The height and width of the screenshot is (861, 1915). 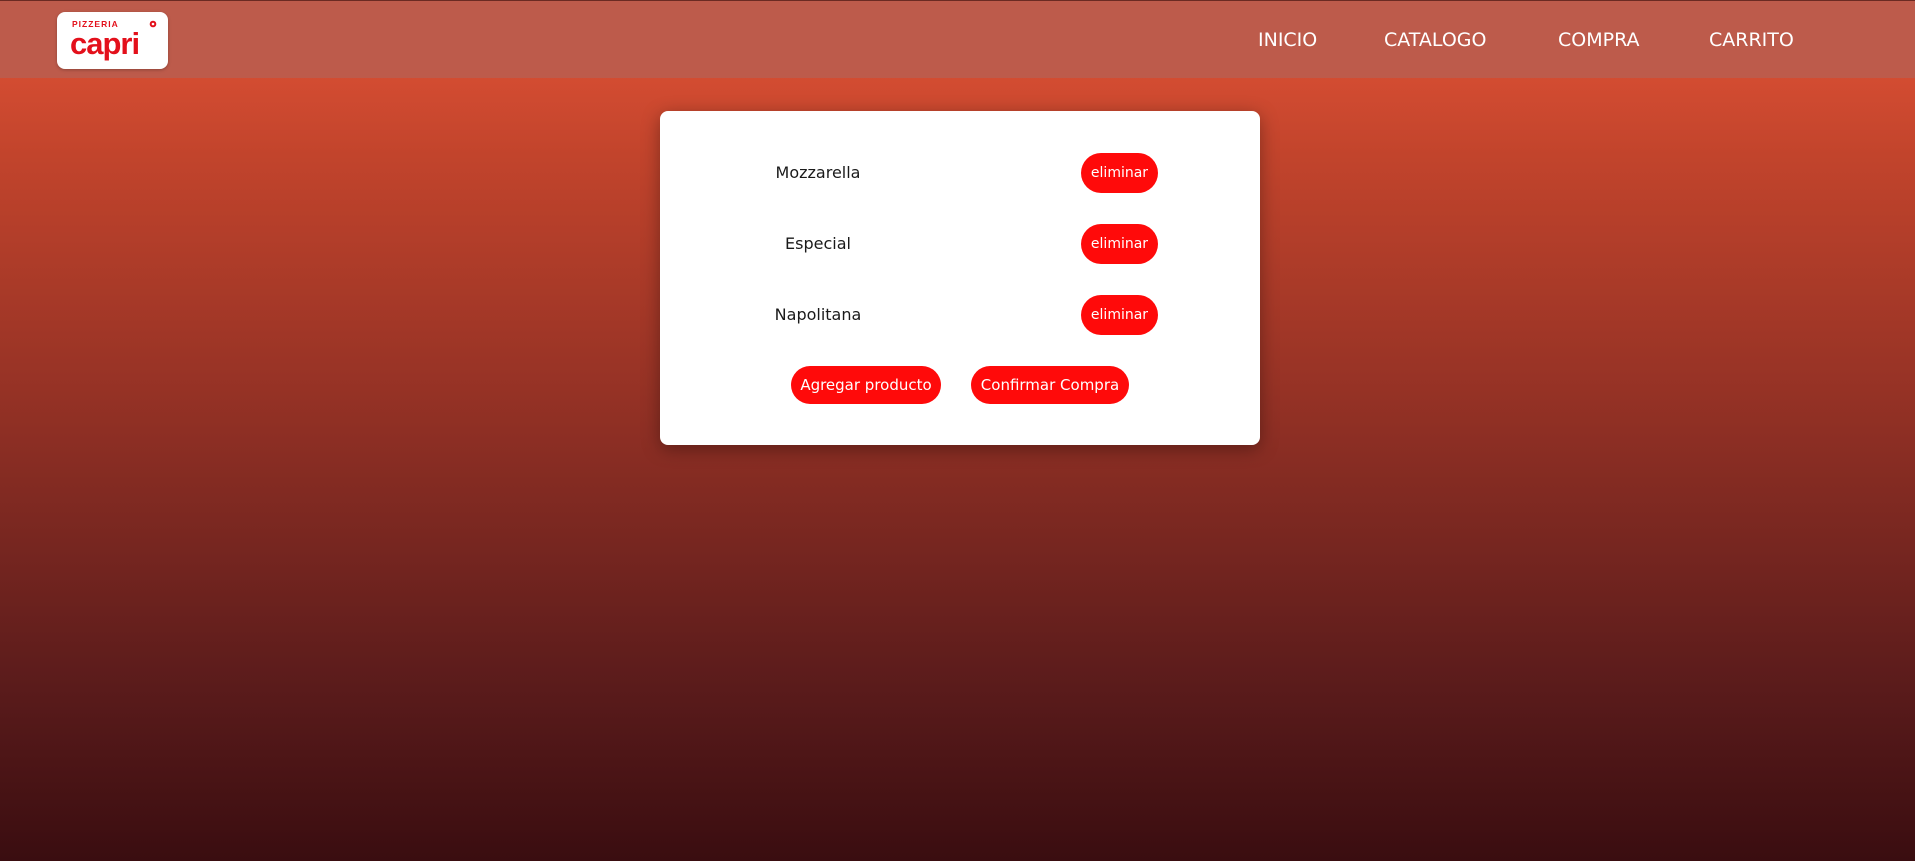 What do you see at coordinates (960, 315) in the screenshot?
I see `cart-item-row: Napolitana eliminar` at bounding box center [960, 315].